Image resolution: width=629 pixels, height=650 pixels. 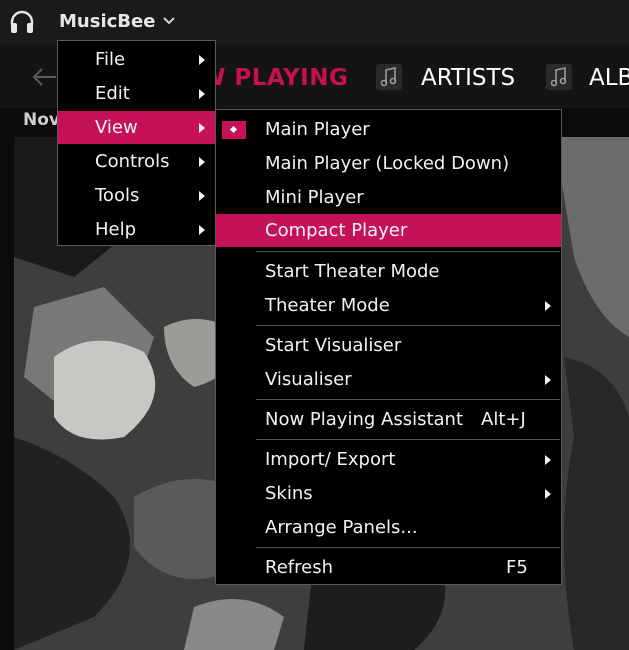 What do you see at coordinates (388, 163) in the screenshot?
I see `menu-item-main-player-locked: Main Player (Locked Down)` at bounding box center [388, 163].